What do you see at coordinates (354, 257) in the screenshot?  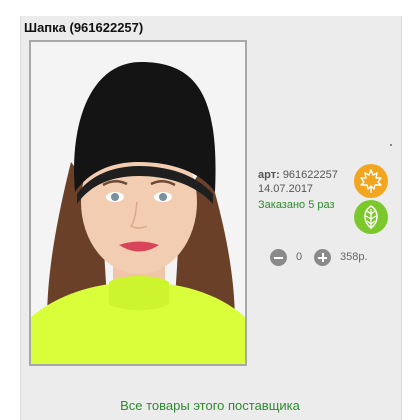 I see `product-price: 358р.` at bounding box center [354, 257].